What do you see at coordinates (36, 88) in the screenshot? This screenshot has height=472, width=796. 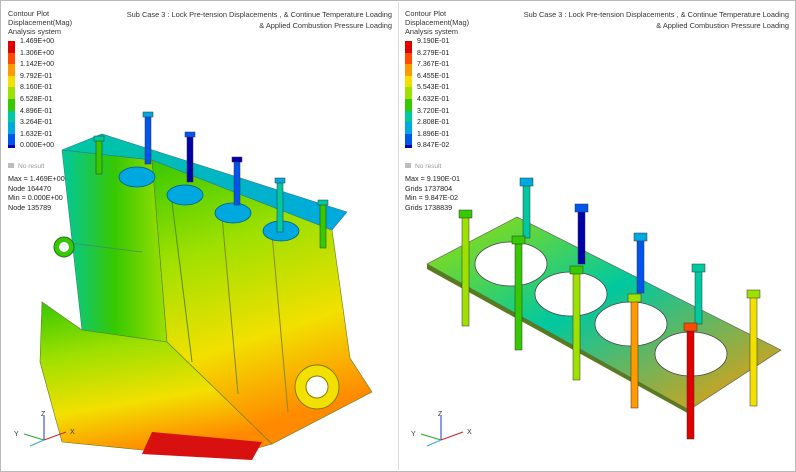 I see `legend-value: 8.160E-01` at bounding box center [36, 88].